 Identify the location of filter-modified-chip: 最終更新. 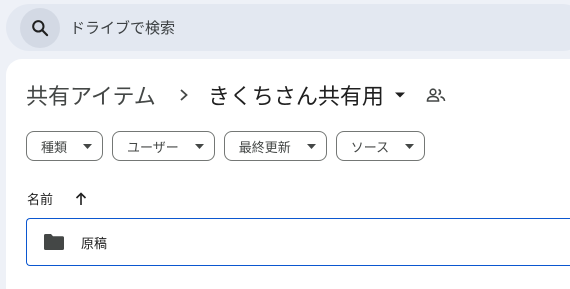
(275, 146).